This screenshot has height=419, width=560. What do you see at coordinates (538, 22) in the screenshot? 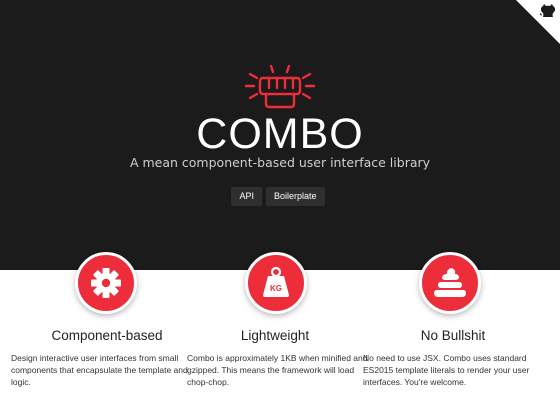
I see `github-corner-link` at bounding box center [538, 22].